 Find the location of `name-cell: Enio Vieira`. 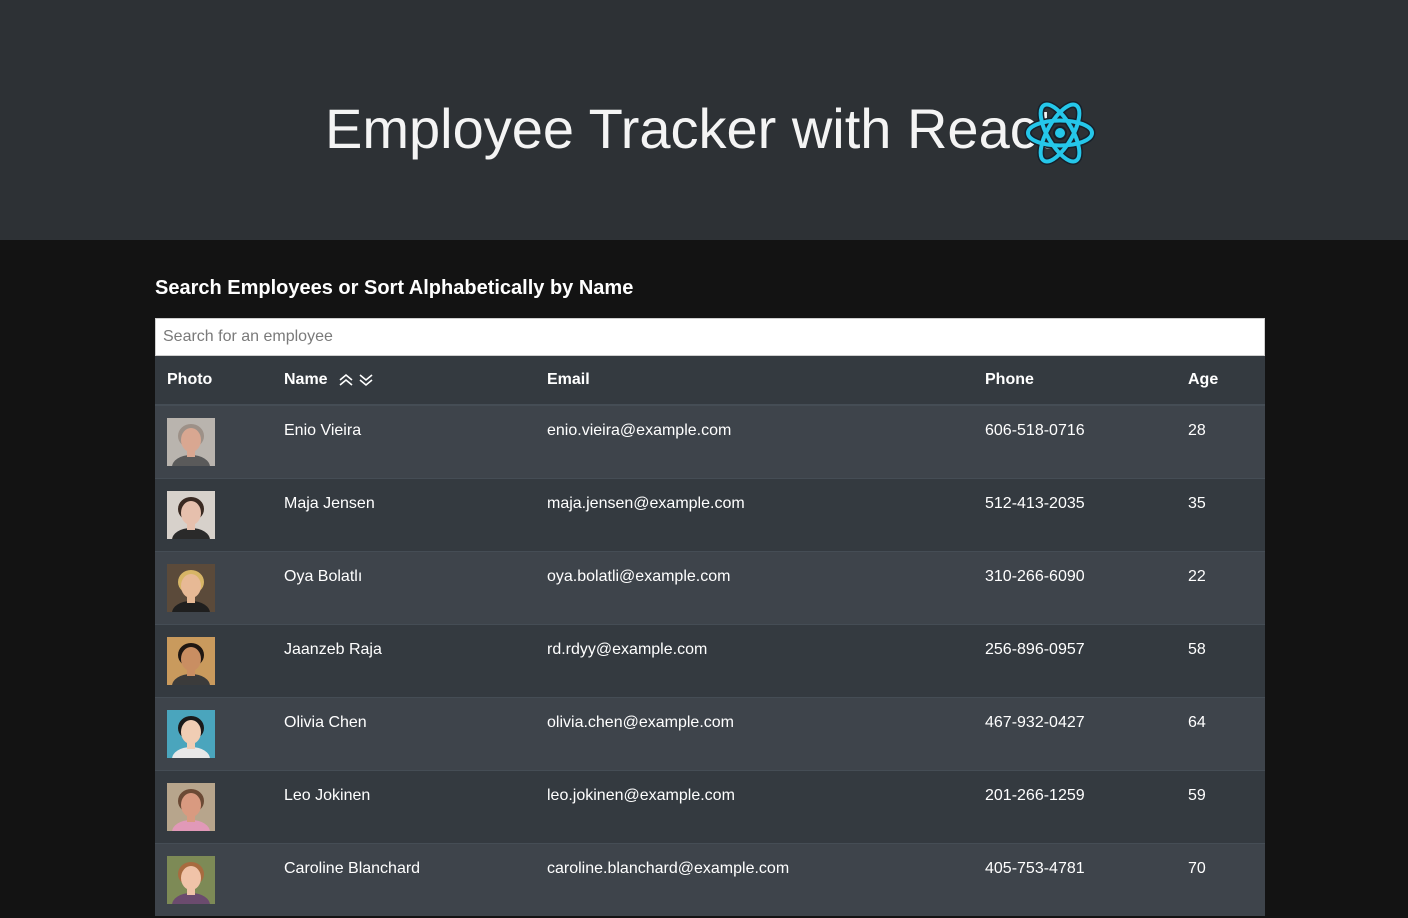

name-cell: Enio Vieira is located at coordinates (403, 441).